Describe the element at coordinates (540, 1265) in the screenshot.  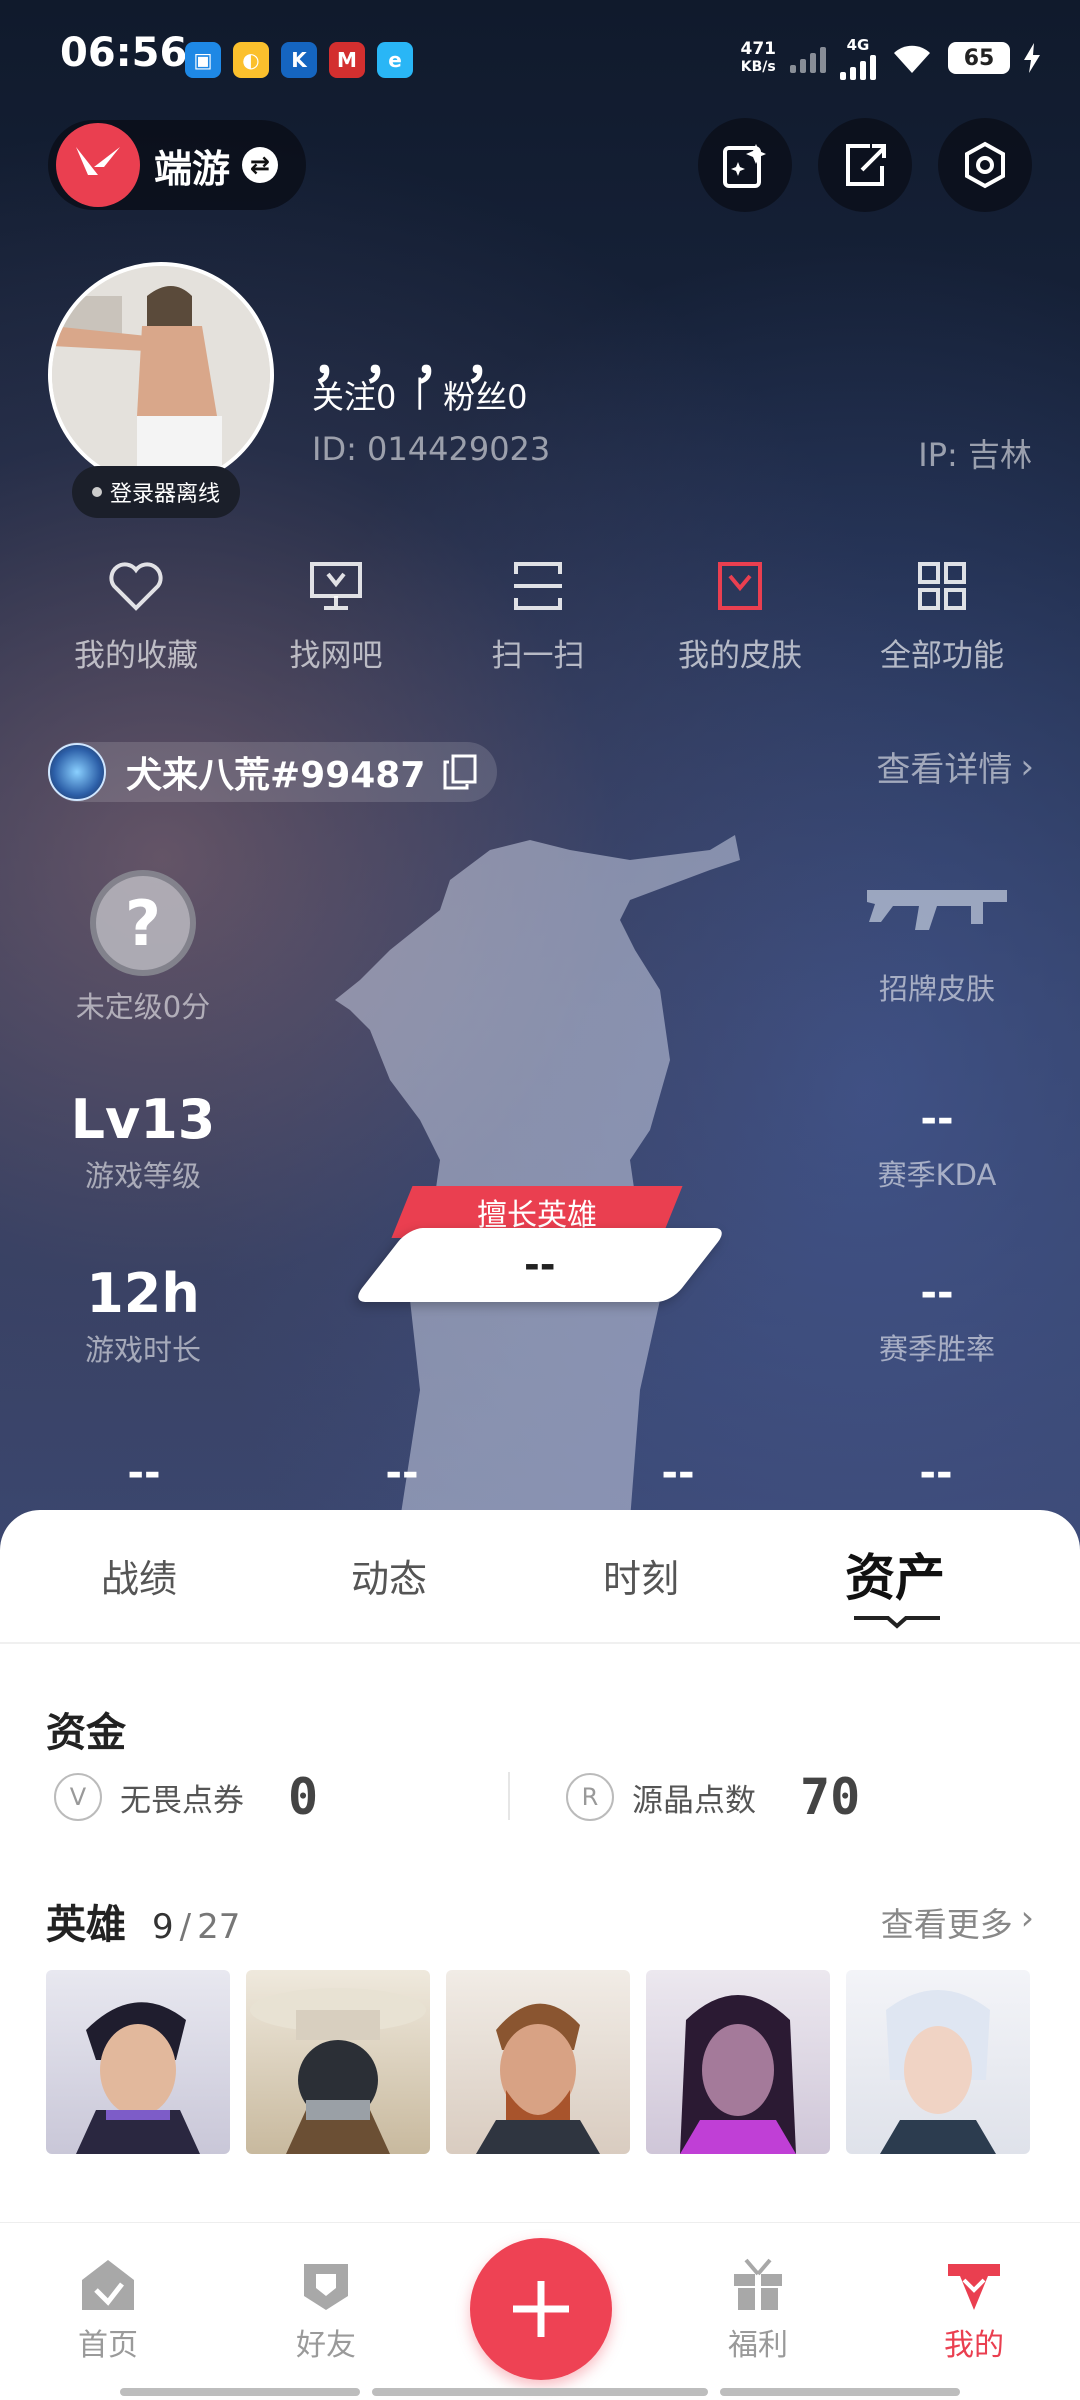
I see `best-hero-value: --` at that location.